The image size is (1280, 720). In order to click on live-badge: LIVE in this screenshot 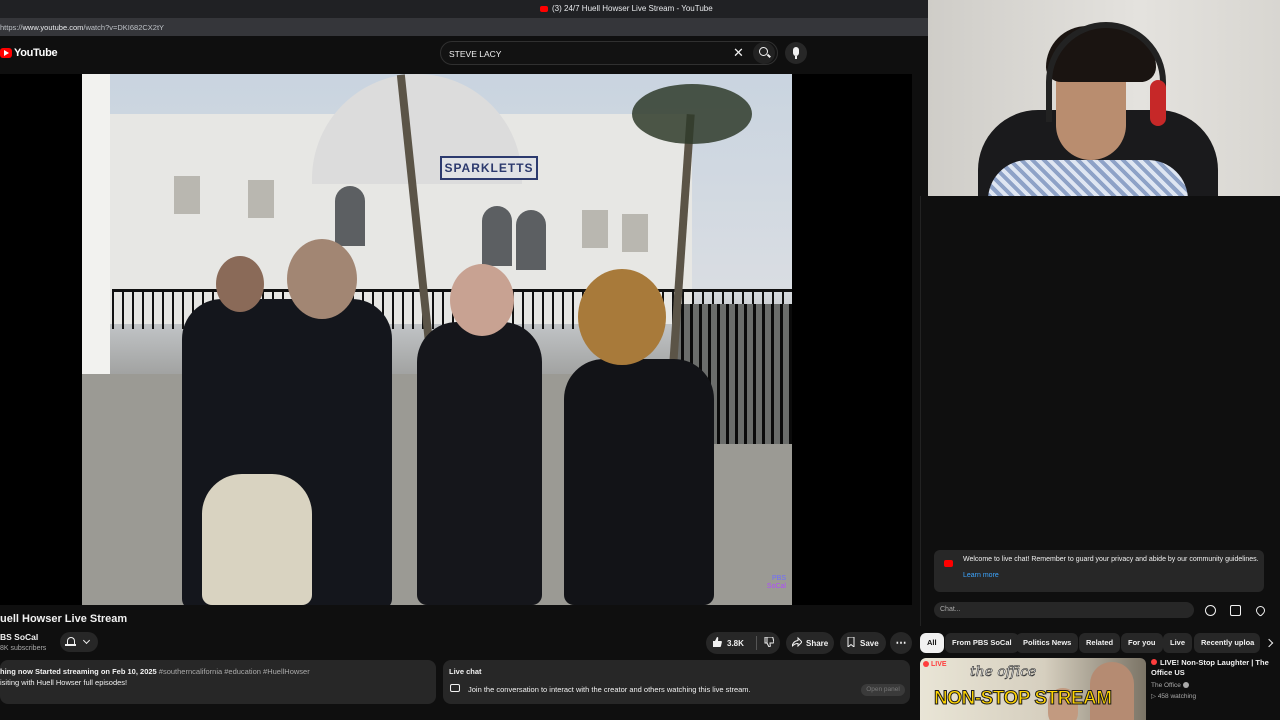, I will do `click(935, 664)`.